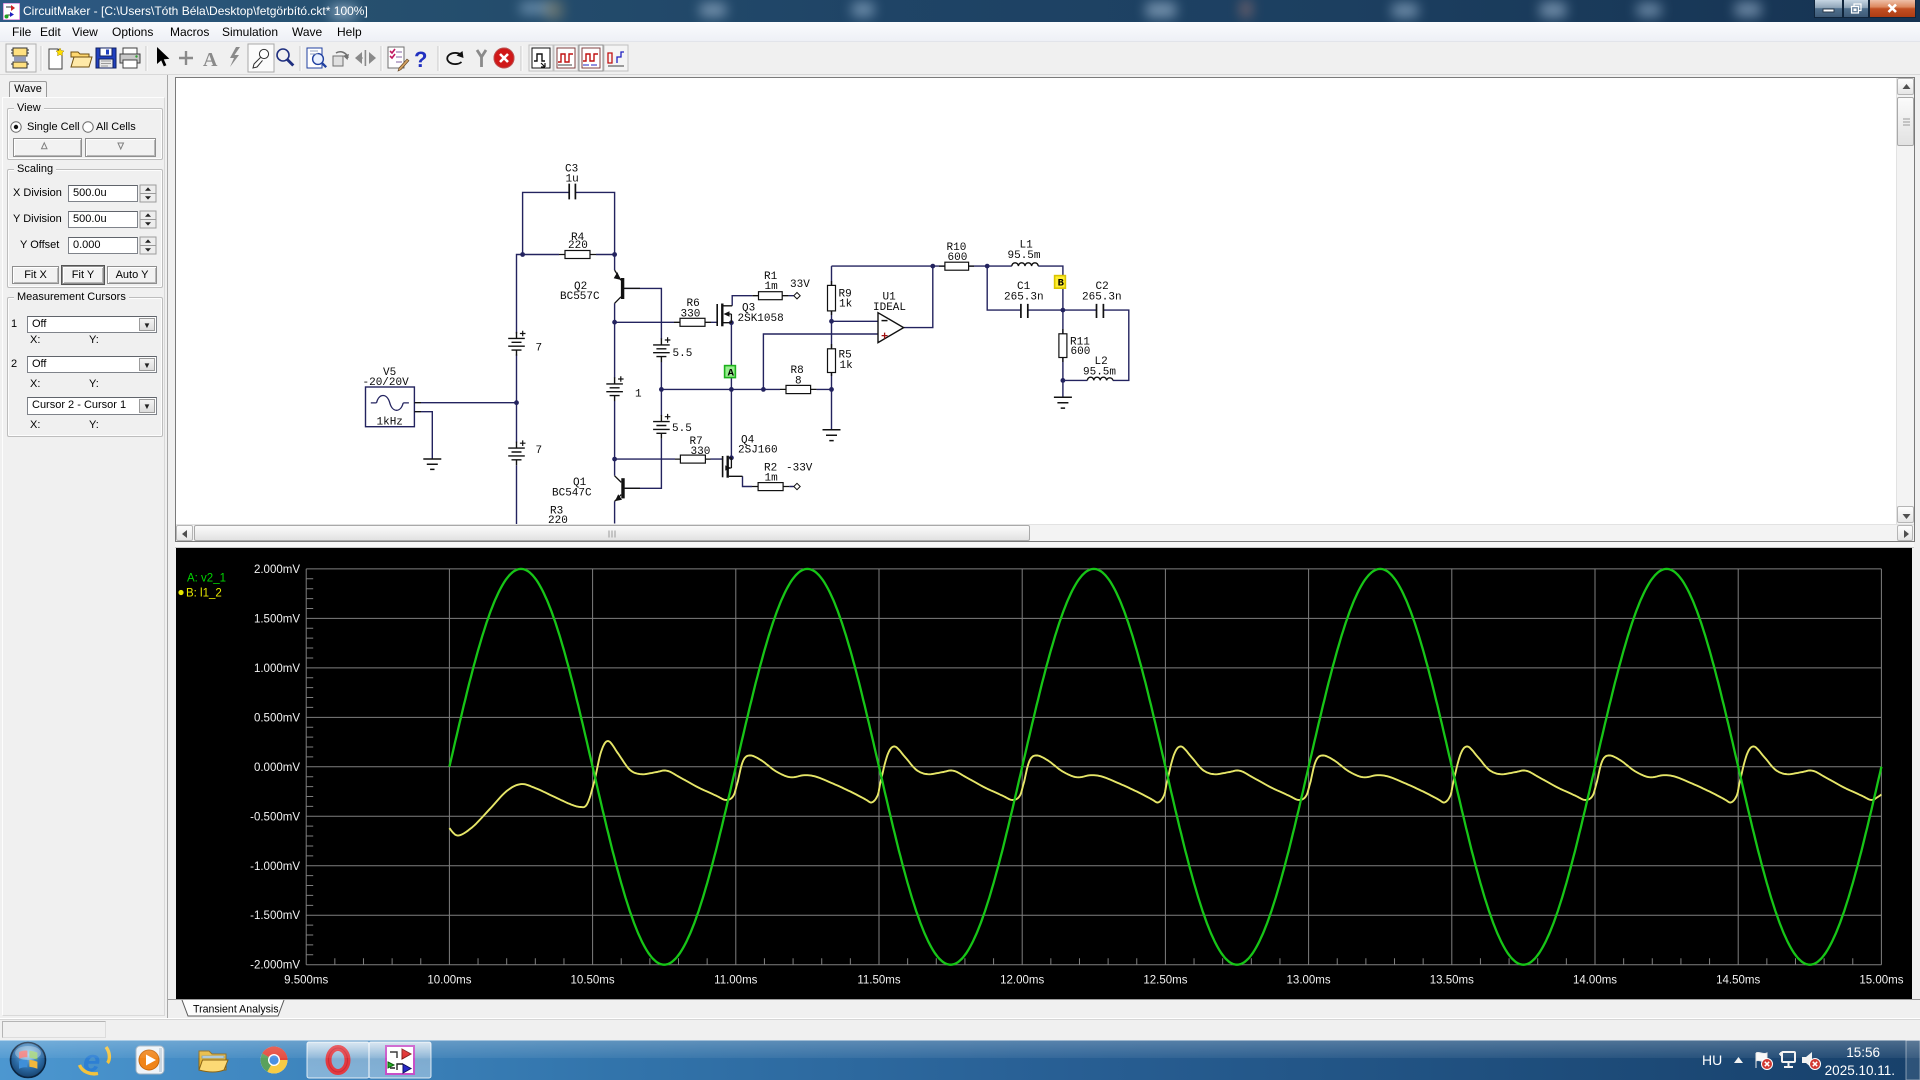 This screenshot has height=1080, width=1920. Describe the element at coordinates (1595, 981) in the screenshot. I see `svg-text: 14.00ms` at that location.